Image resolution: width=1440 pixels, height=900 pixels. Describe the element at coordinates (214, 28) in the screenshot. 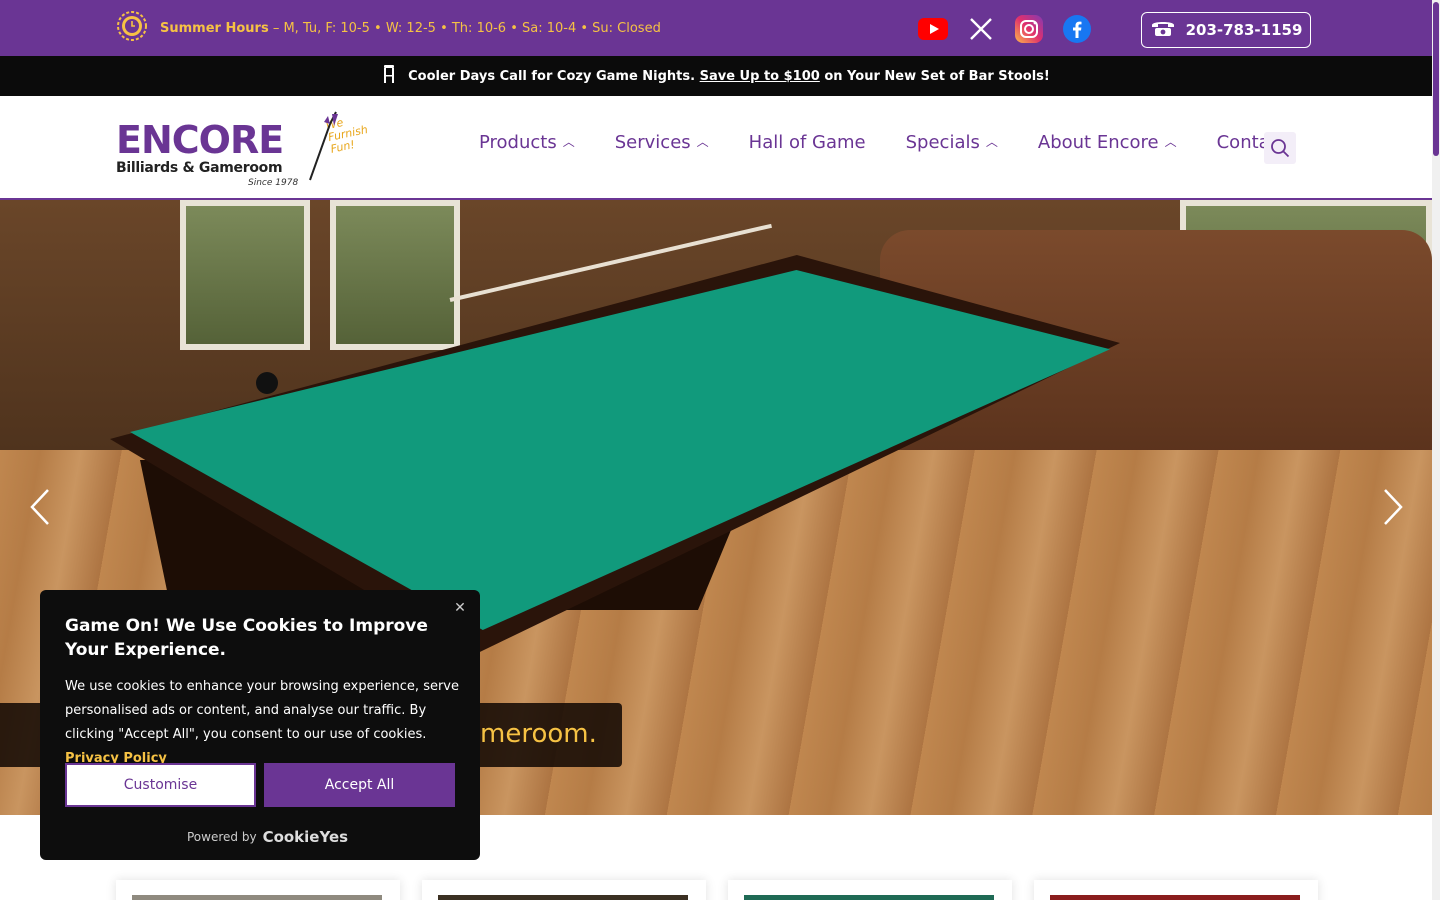

I see `hours-label: Summer Hours` at that location.